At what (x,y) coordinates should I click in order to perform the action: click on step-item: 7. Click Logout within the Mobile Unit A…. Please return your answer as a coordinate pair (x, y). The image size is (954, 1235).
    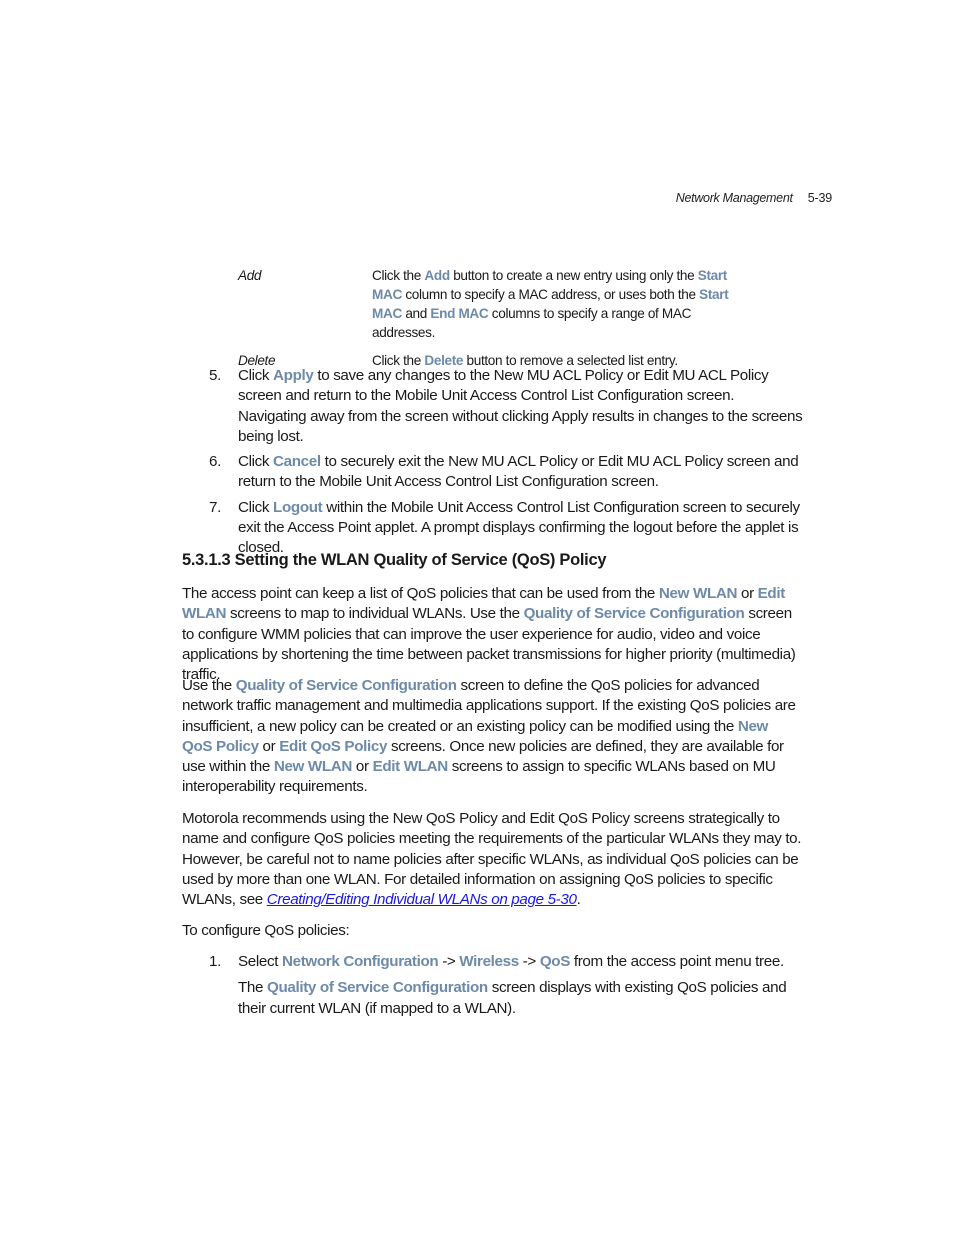
    Looking at the image, I should click on (509, 528).